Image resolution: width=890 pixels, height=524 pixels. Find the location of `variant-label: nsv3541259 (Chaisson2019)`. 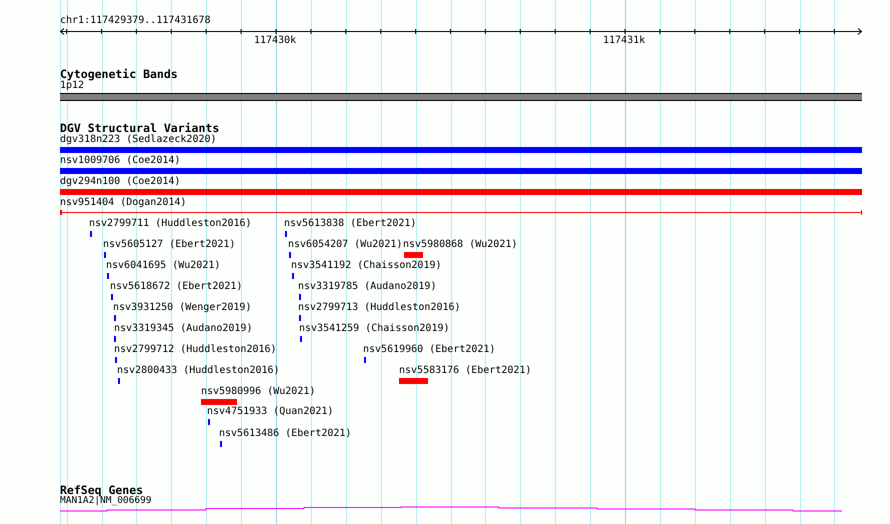

variant-label: nsv3541259 (Chaisson2019) is located at coordinates (374, 329).